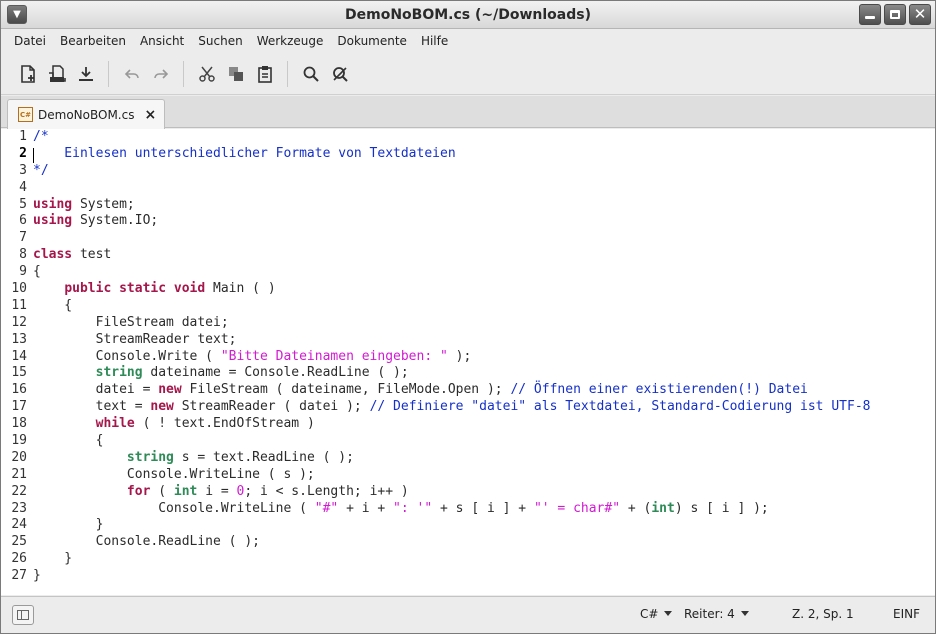 The image size is (936, 634). I want to click on side-panel-toggle-button, so click(23, 615).